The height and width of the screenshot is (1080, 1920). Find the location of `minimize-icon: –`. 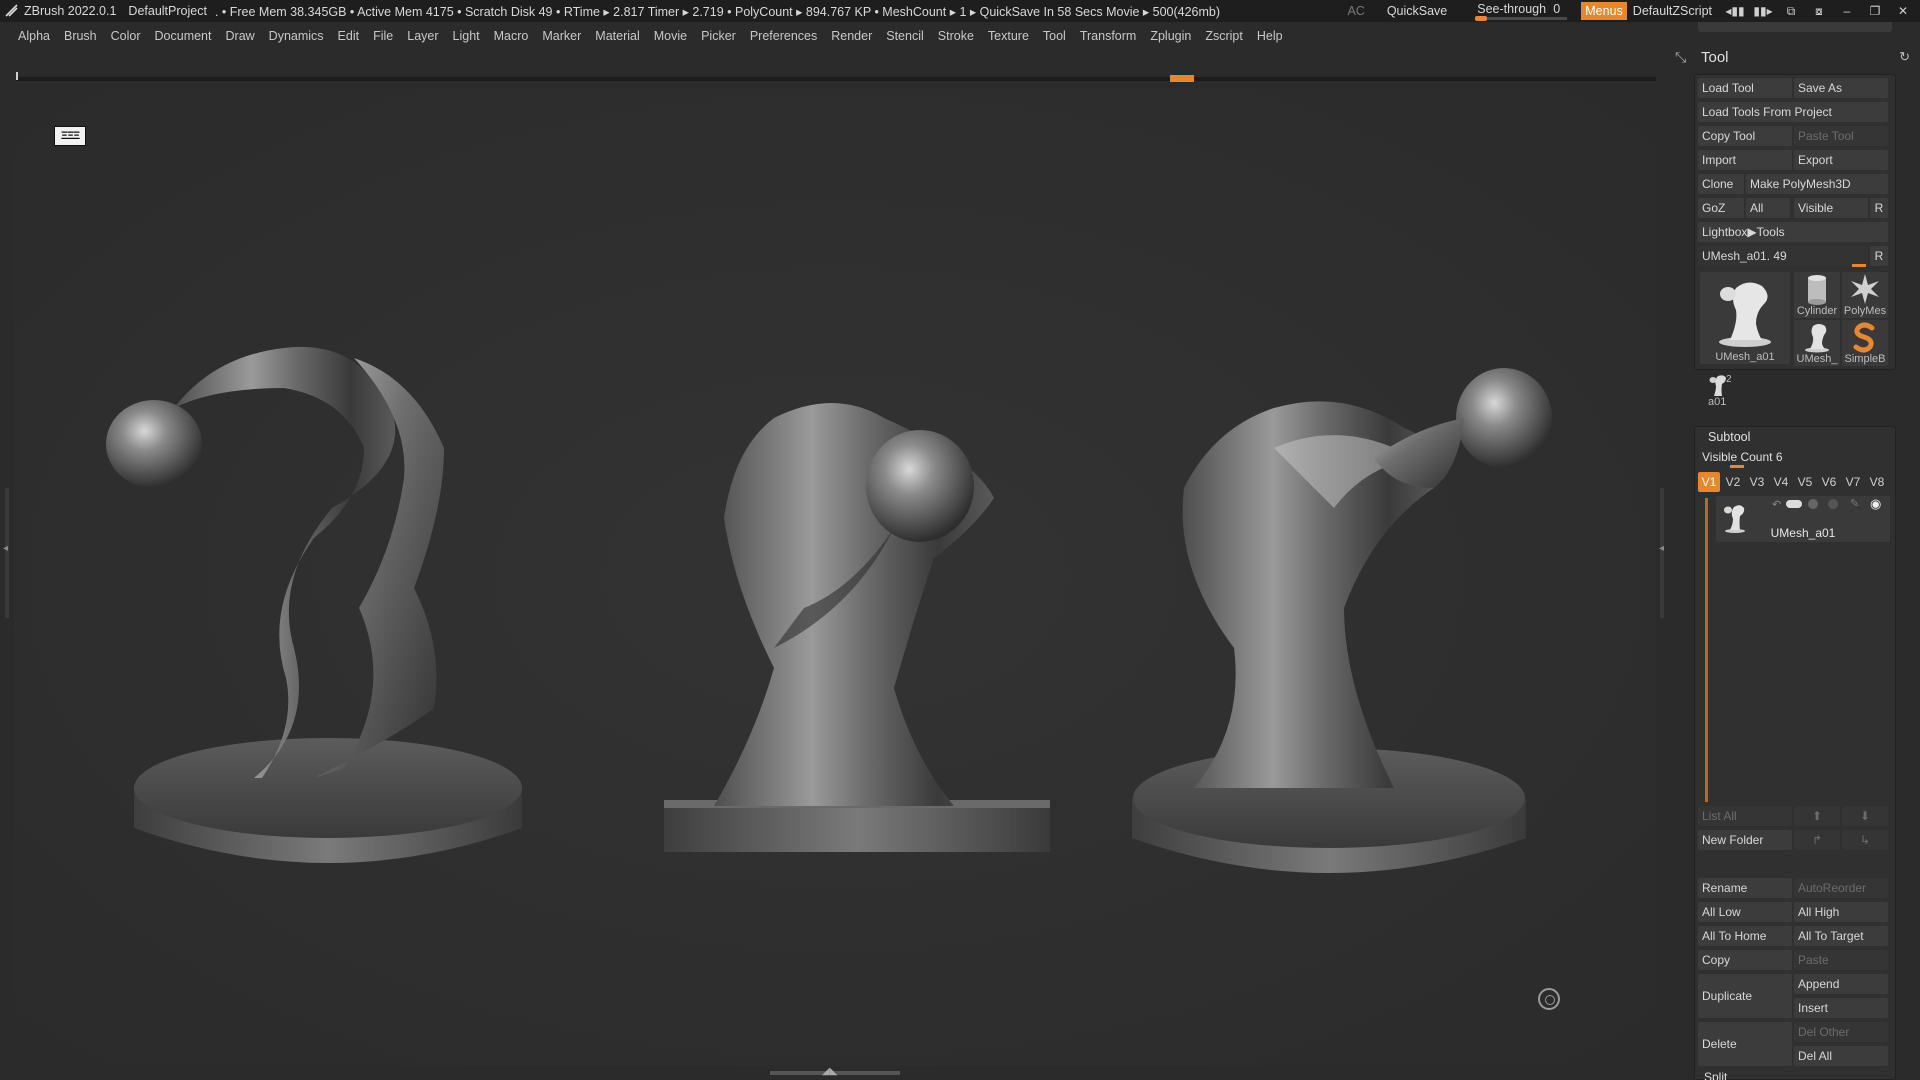

minimize-icon: – is located at coordinates (1847, 11).